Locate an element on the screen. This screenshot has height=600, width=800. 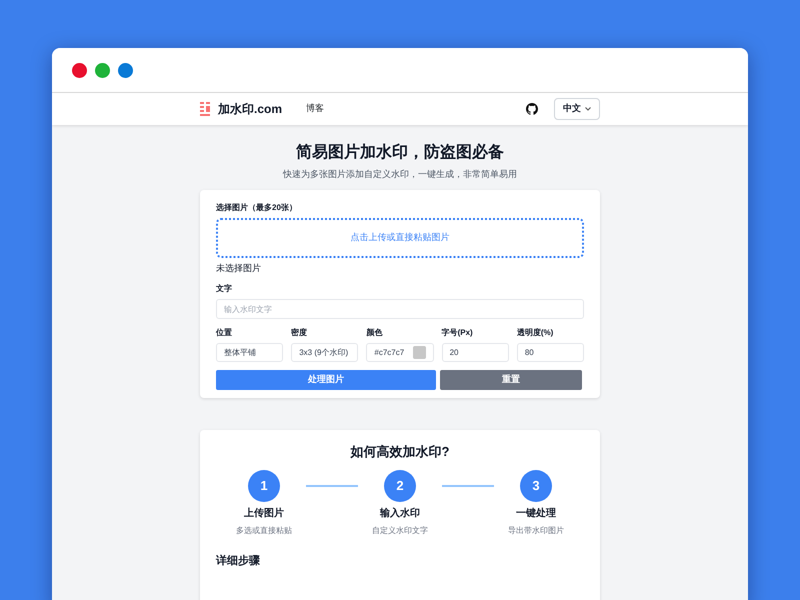
color-field: #c7c7c7 is located at coordinates (400, 352).